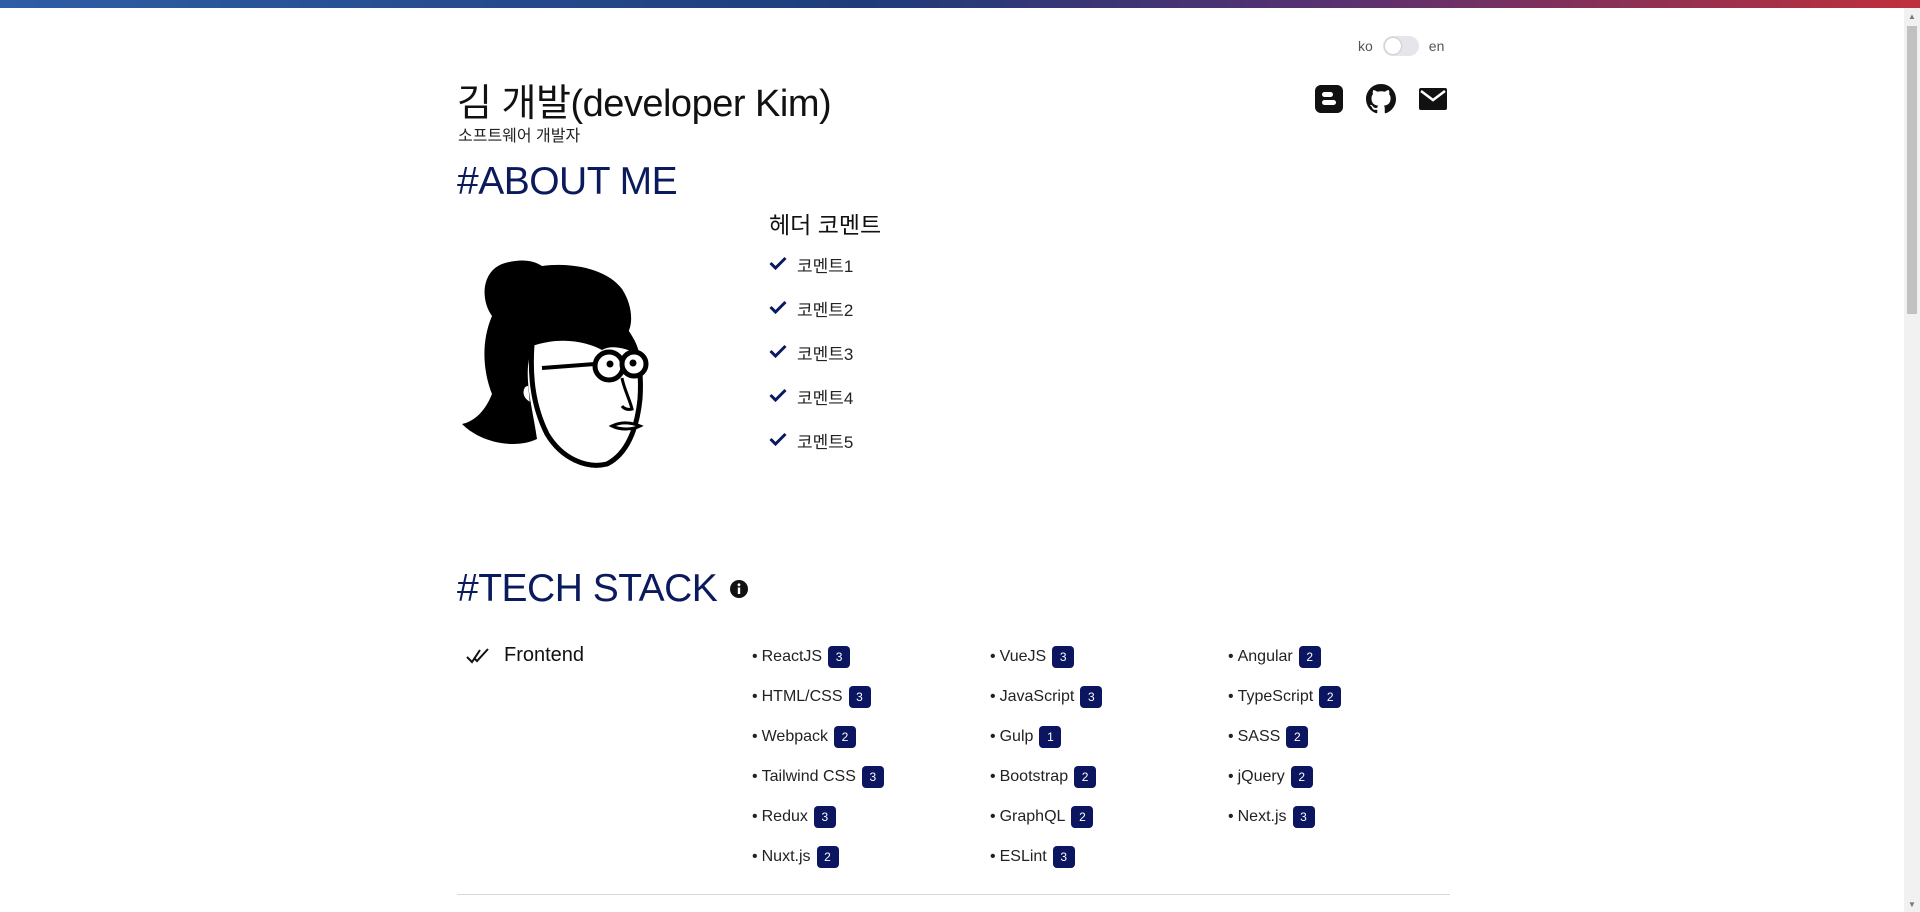 The image size is (1920, 912). What do you see at coordinates (825, 442) in the screenshot?
I see `comment-text: 코멘트5` at bounding box center [825, 442].